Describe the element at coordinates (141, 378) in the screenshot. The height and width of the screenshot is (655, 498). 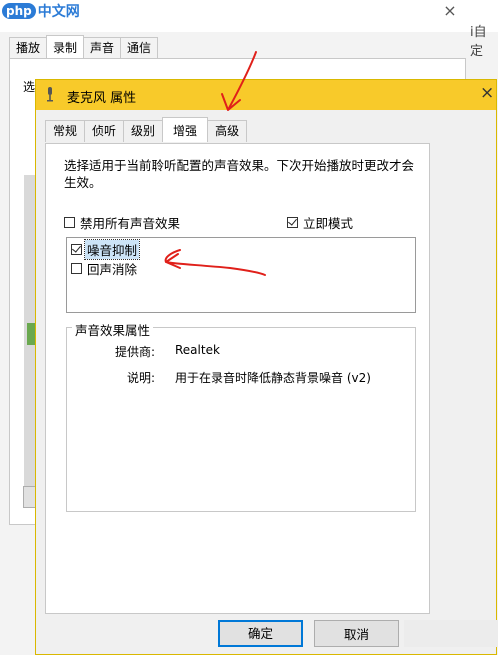
I see `effect-description-label: 说明:` at that location.